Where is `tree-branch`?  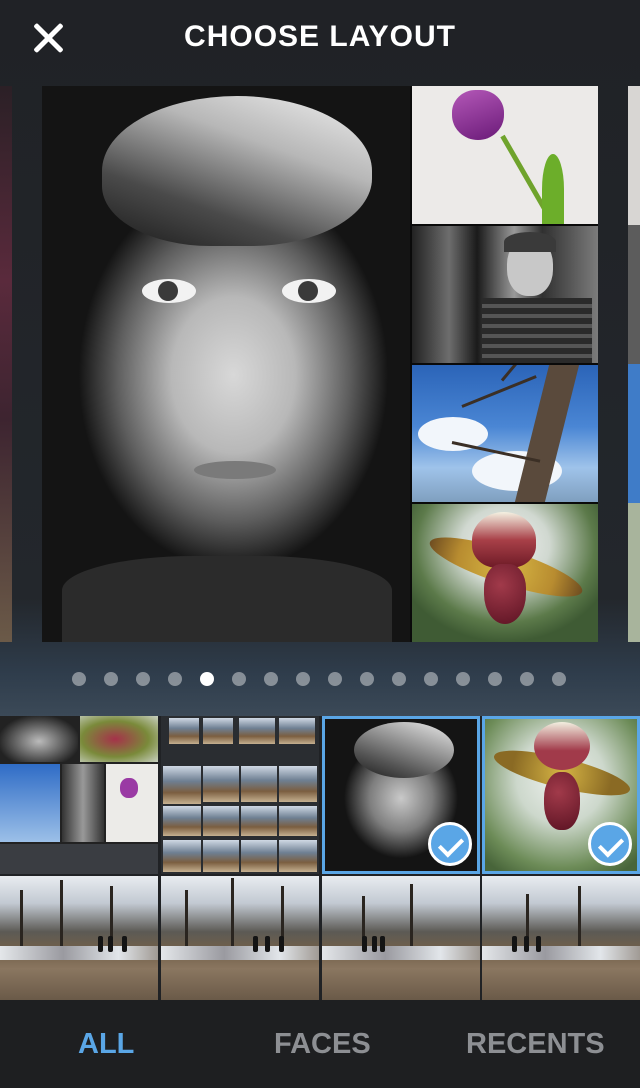
tree-branch is located at coordinates (499, 391).